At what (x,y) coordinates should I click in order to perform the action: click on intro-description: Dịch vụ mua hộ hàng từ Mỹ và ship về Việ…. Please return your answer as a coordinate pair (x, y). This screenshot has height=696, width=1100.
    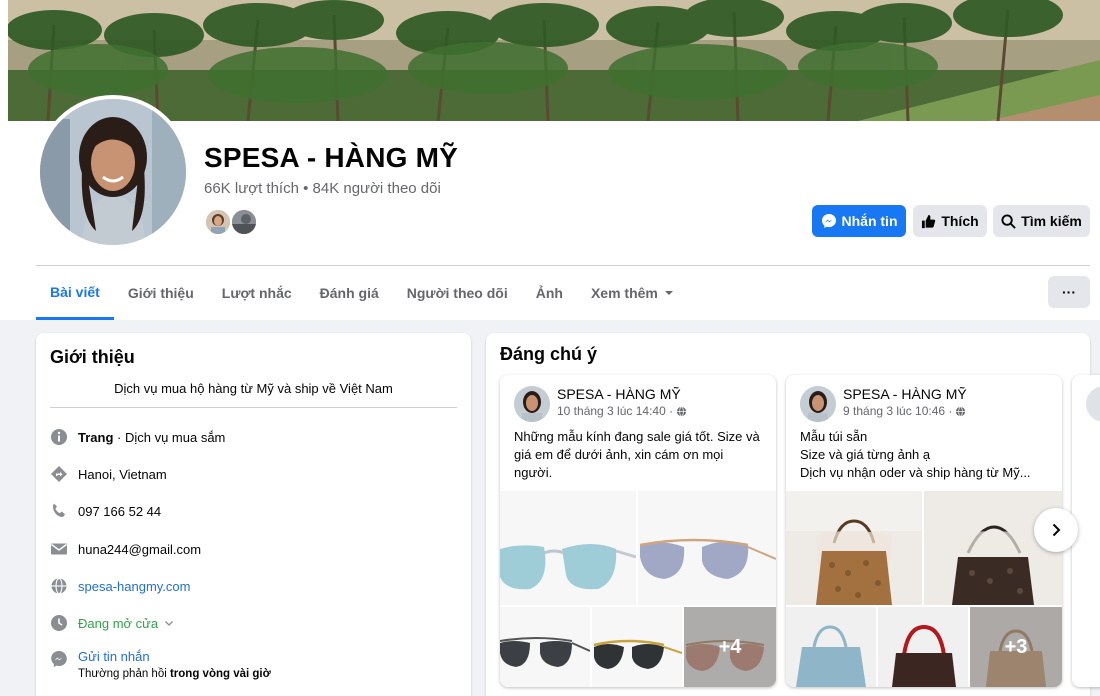
    Looking at the image, I should click on (253, 388).